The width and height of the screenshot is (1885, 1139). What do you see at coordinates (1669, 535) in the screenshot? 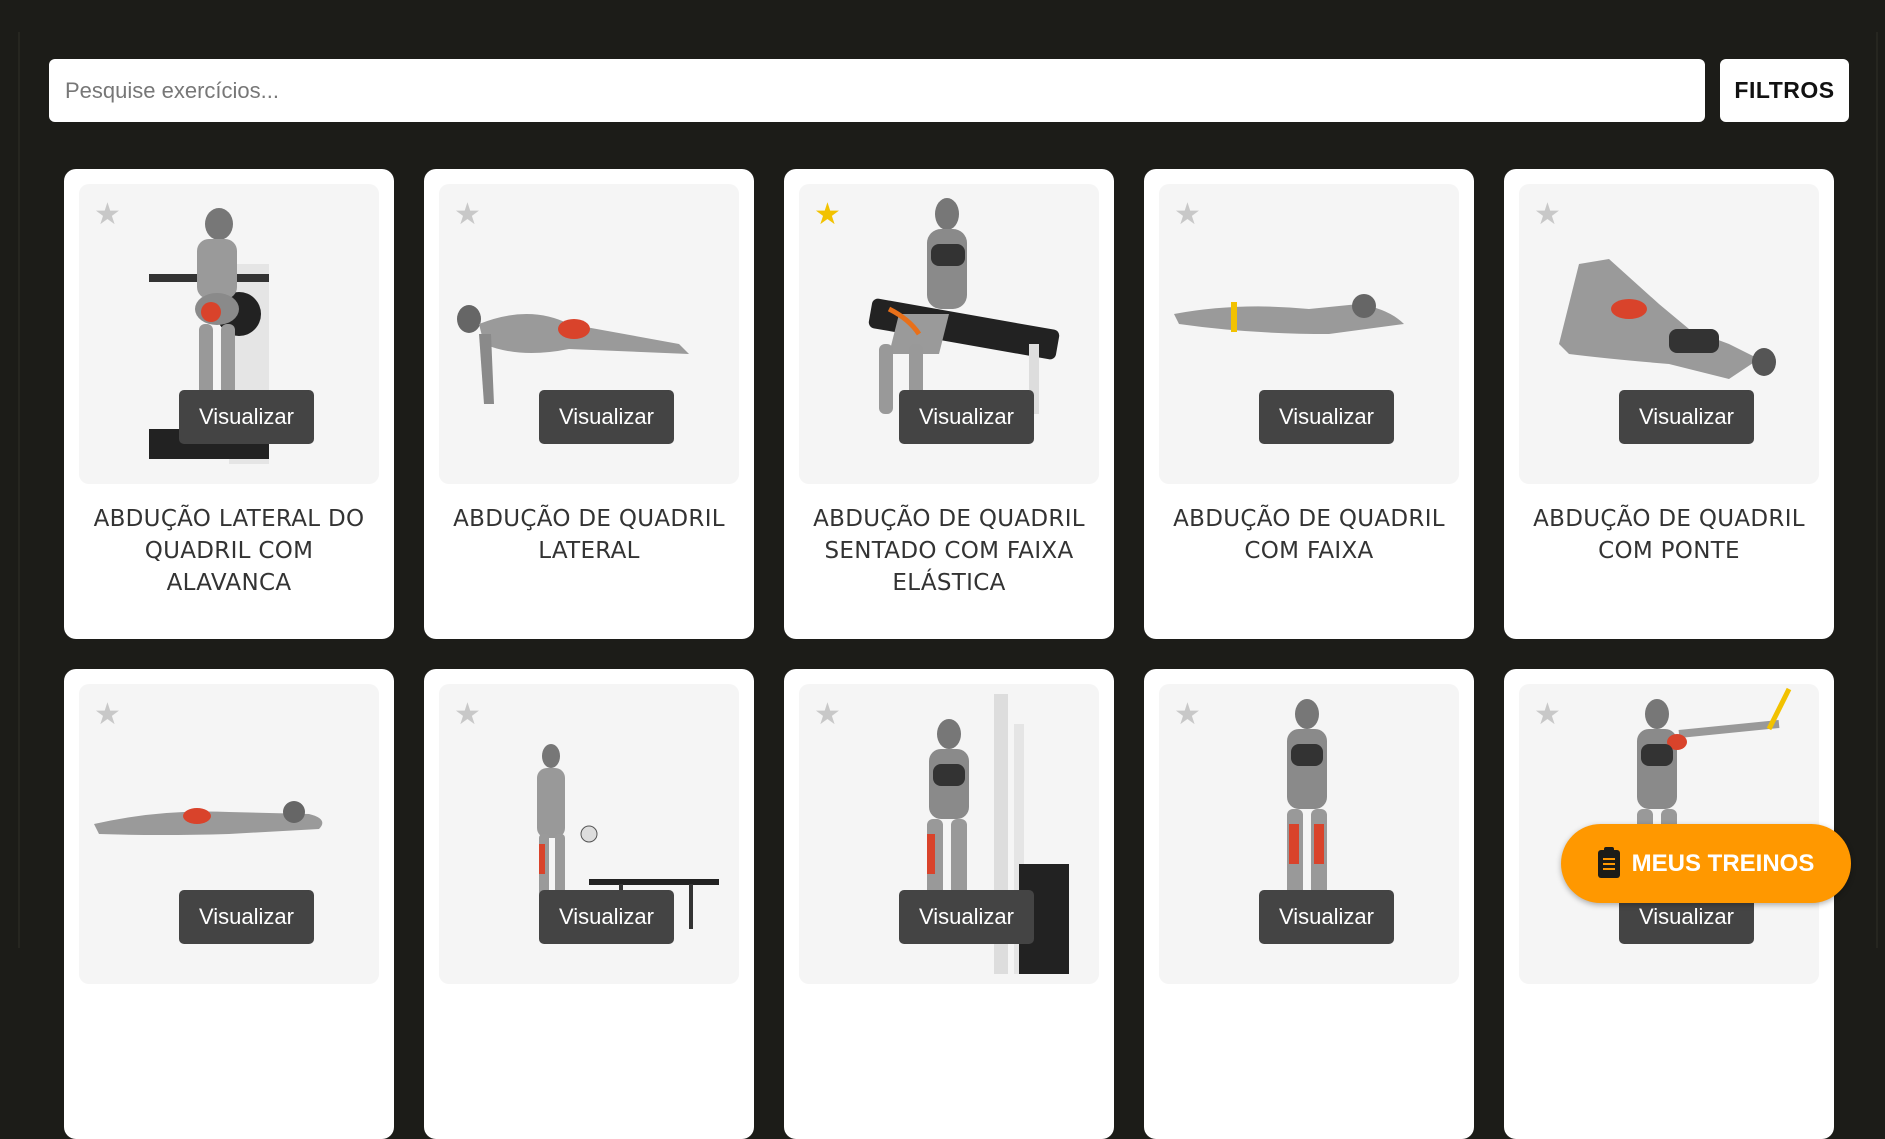
I see `exercise-title: ABDUÇÃO DE QUADRIL COM PONTE` at bounding box center [1669, 535].